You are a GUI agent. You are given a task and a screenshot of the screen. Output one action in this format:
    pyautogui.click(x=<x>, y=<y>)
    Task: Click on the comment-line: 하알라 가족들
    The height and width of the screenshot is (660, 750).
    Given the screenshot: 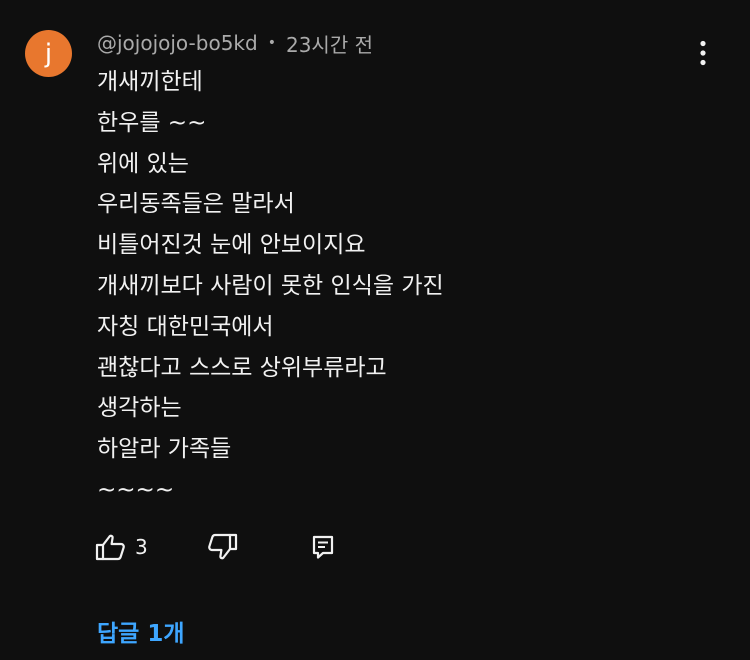 What is the action you would take?
    pyautogui.click(x=164, y=449)
    